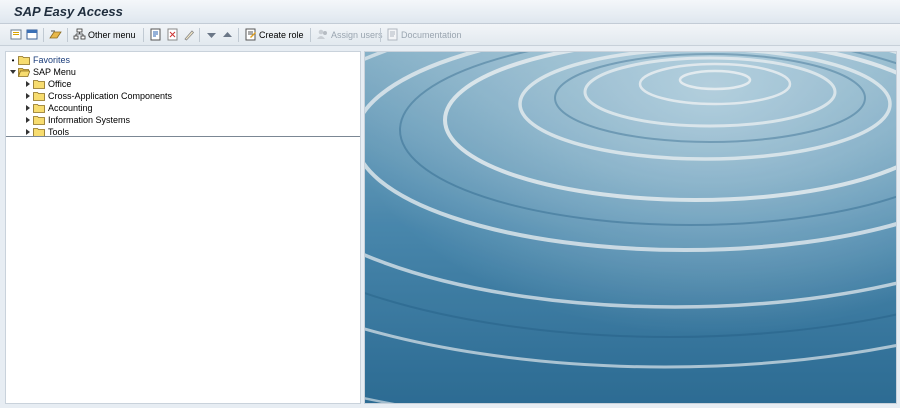 This screenshot has height=408, width=900. I want to click on change-favorite-icon, so click(189, 35).